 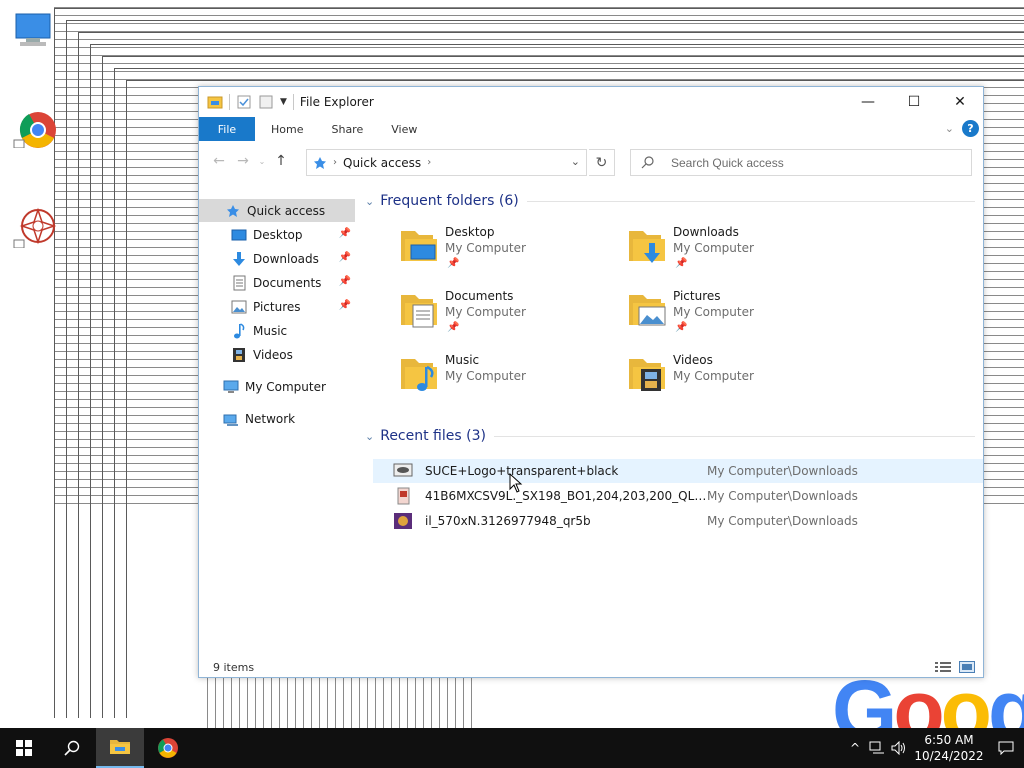 I want to click on frequent-folders-header: ⌄ Frequent folders (6), so click(x=670, y=201).